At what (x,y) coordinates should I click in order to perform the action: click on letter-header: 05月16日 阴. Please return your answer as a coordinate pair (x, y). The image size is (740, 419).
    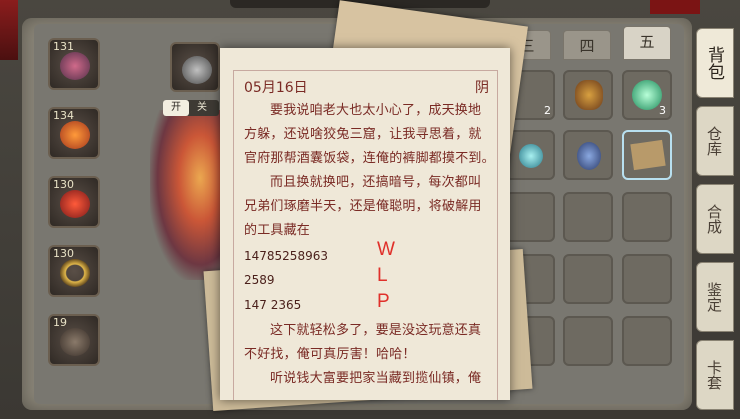
    Looking at the image, I should click on (366, 87).